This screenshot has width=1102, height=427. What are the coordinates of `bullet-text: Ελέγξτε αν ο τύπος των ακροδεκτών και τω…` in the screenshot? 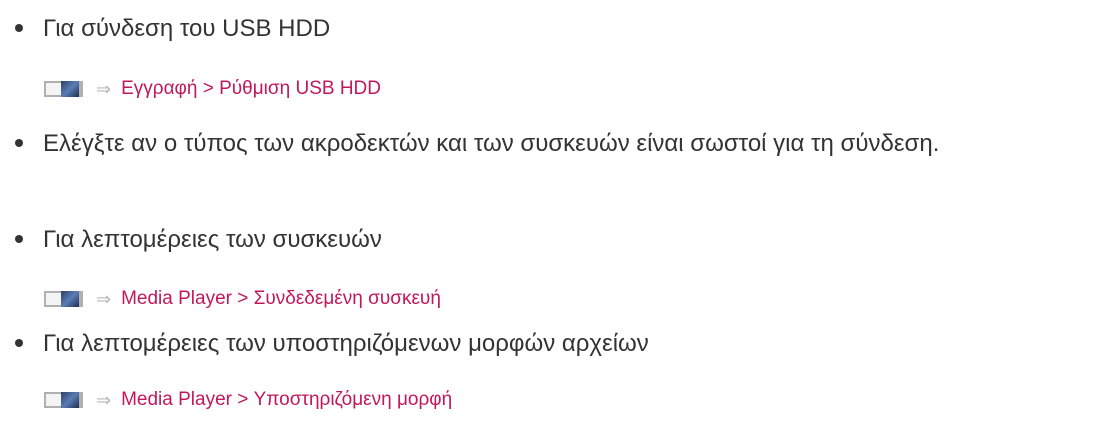 It's located at (491, 143).